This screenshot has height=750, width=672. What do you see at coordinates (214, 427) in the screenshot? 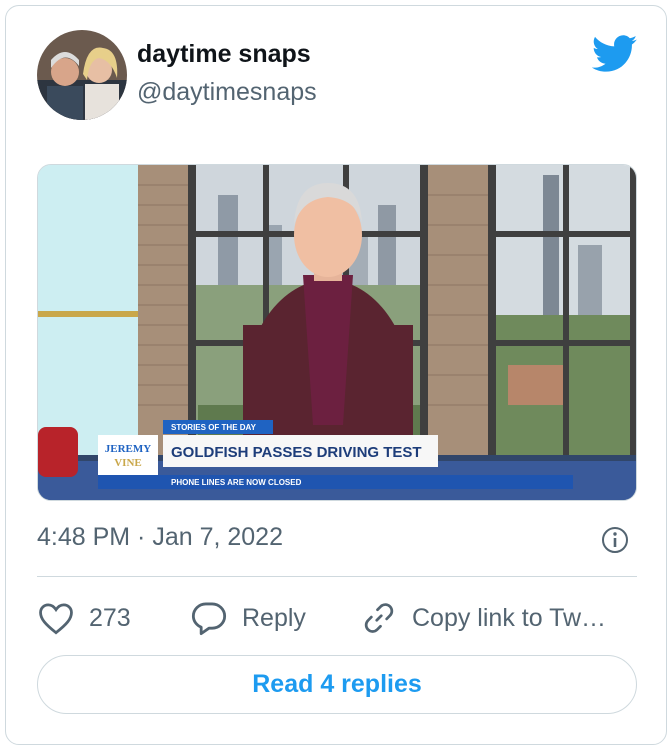
I see `strap-label: STORIES OF THE DAY` at bounding box center [214, 427].